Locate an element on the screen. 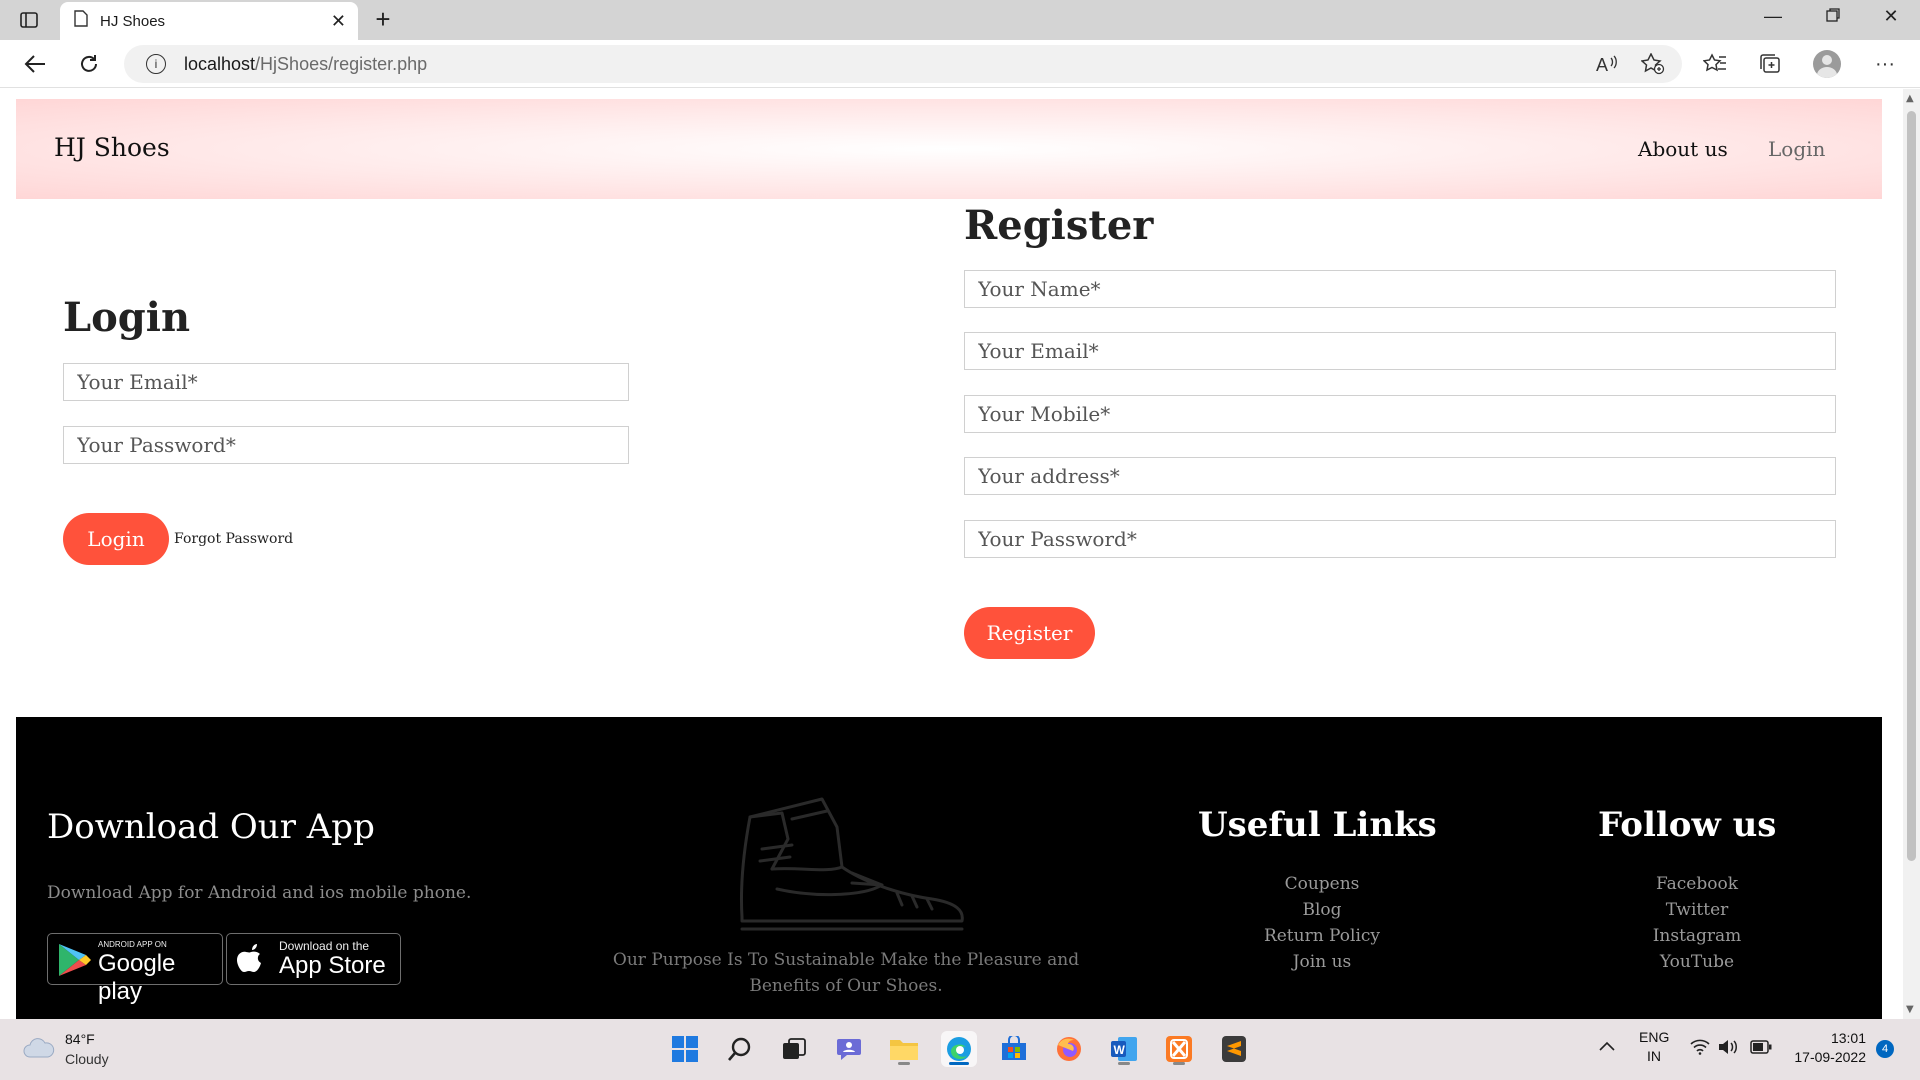 The image size is (1920, 1080). register-mobile-input is located at coordinates (1400, 414).